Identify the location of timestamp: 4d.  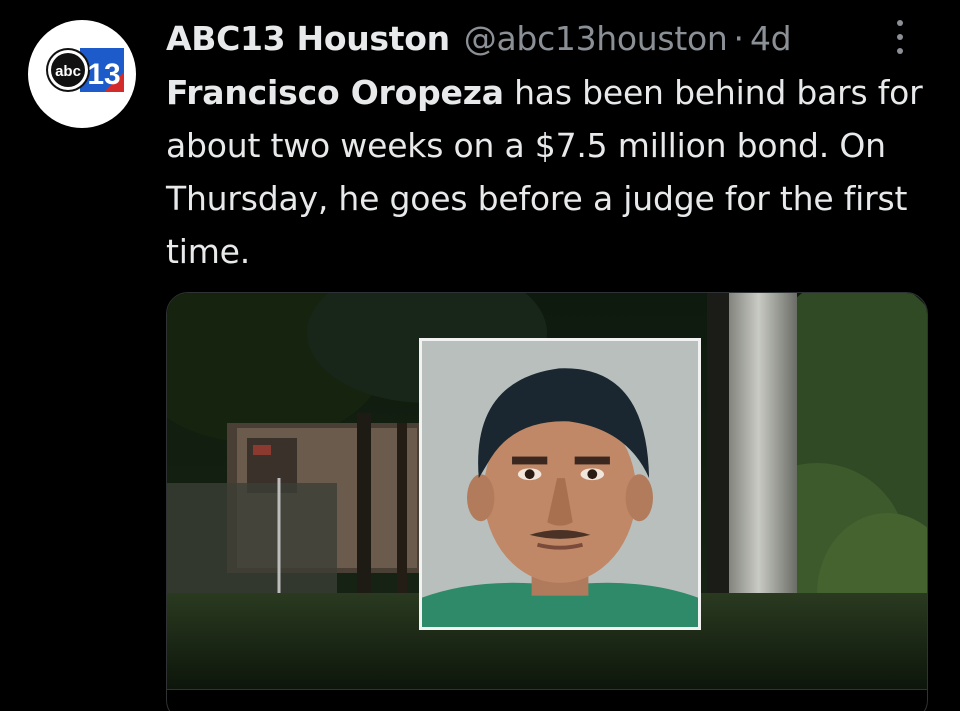
(771, 38).